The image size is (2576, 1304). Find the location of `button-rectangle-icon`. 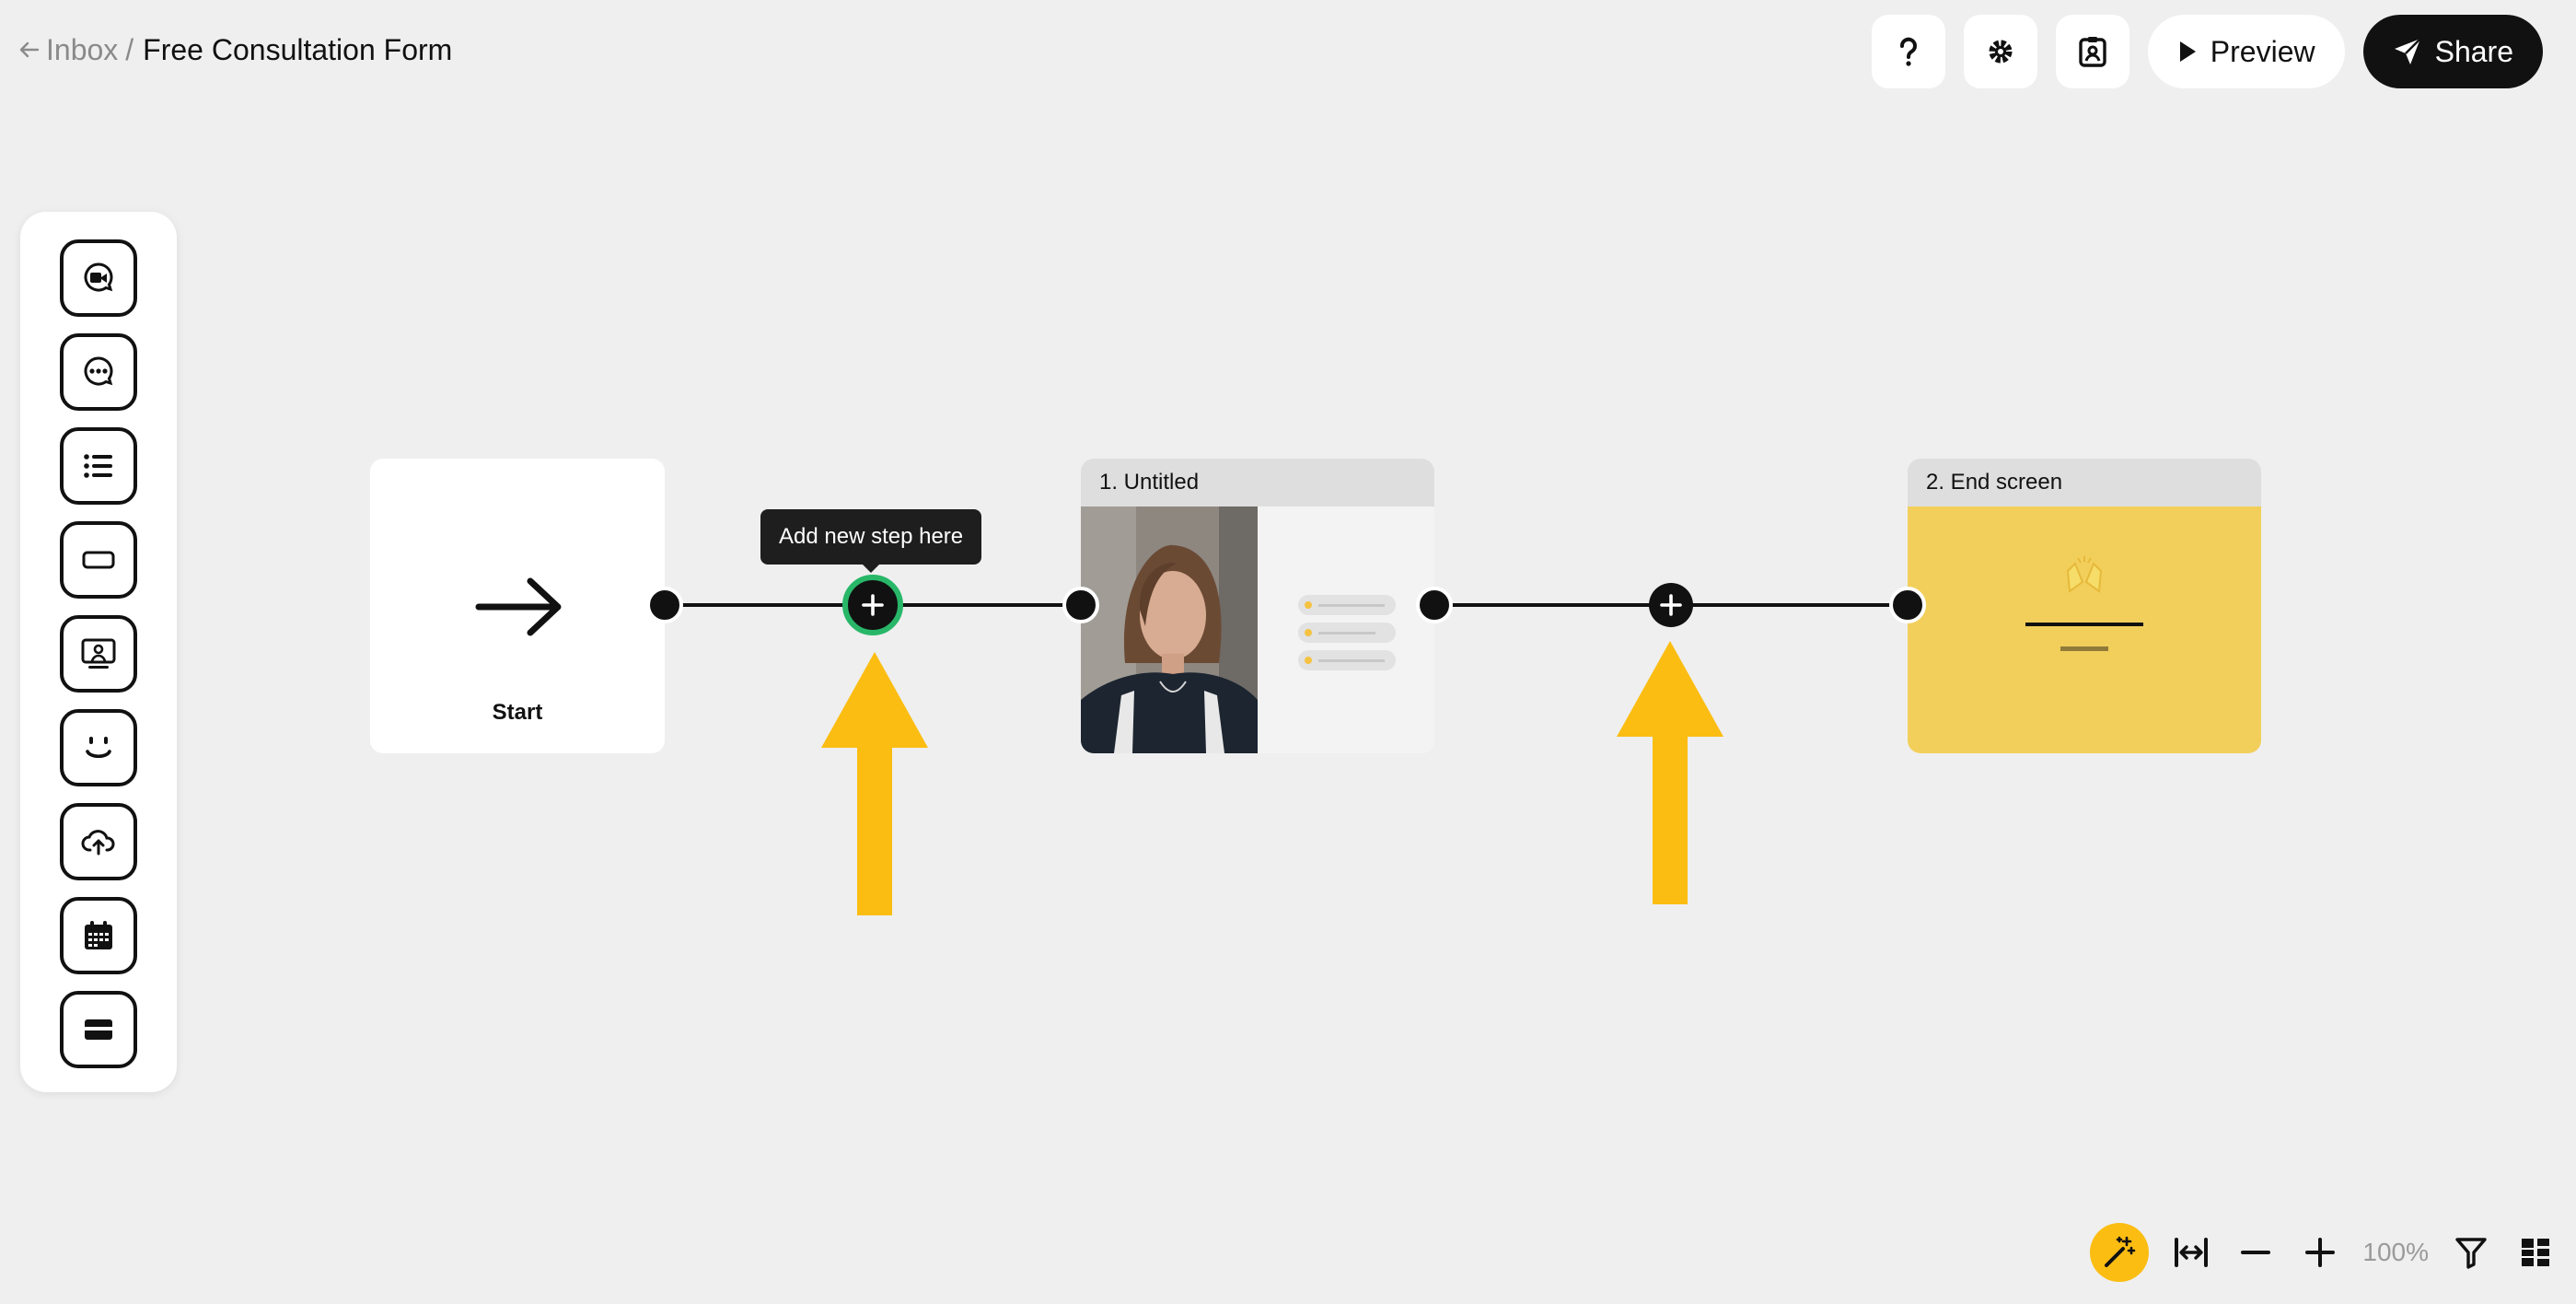

button-rectangle-icon is located at coordinates (98, 560).